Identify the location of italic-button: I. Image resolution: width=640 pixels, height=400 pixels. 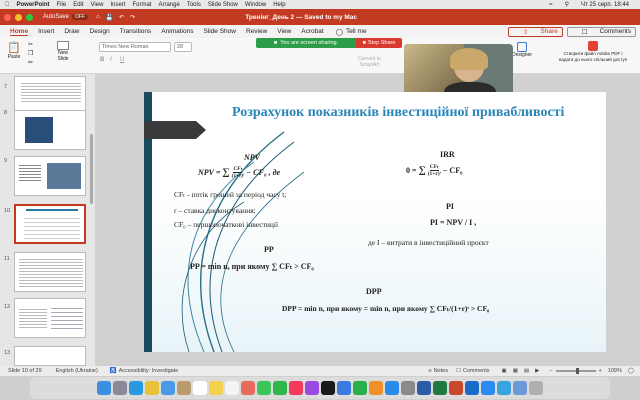
(111, 60).